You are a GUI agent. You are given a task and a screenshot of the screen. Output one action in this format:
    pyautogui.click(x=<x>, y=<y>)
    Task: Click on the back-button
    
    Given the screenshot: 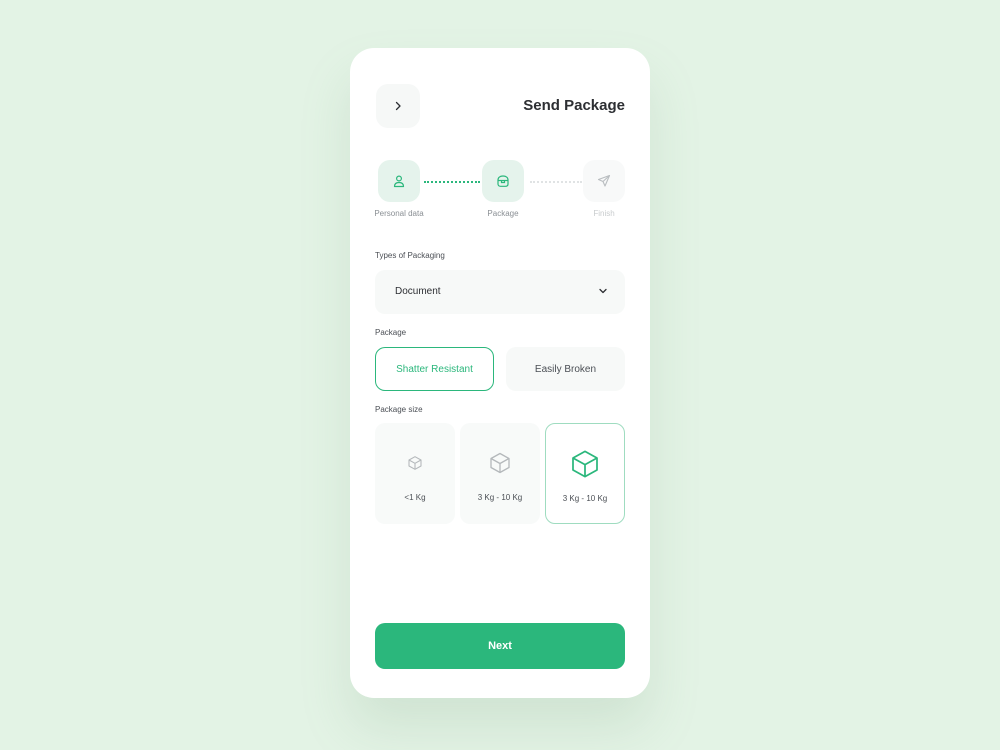 What is the action you would take?
    pyautogui.click(x=398, y=106)
    